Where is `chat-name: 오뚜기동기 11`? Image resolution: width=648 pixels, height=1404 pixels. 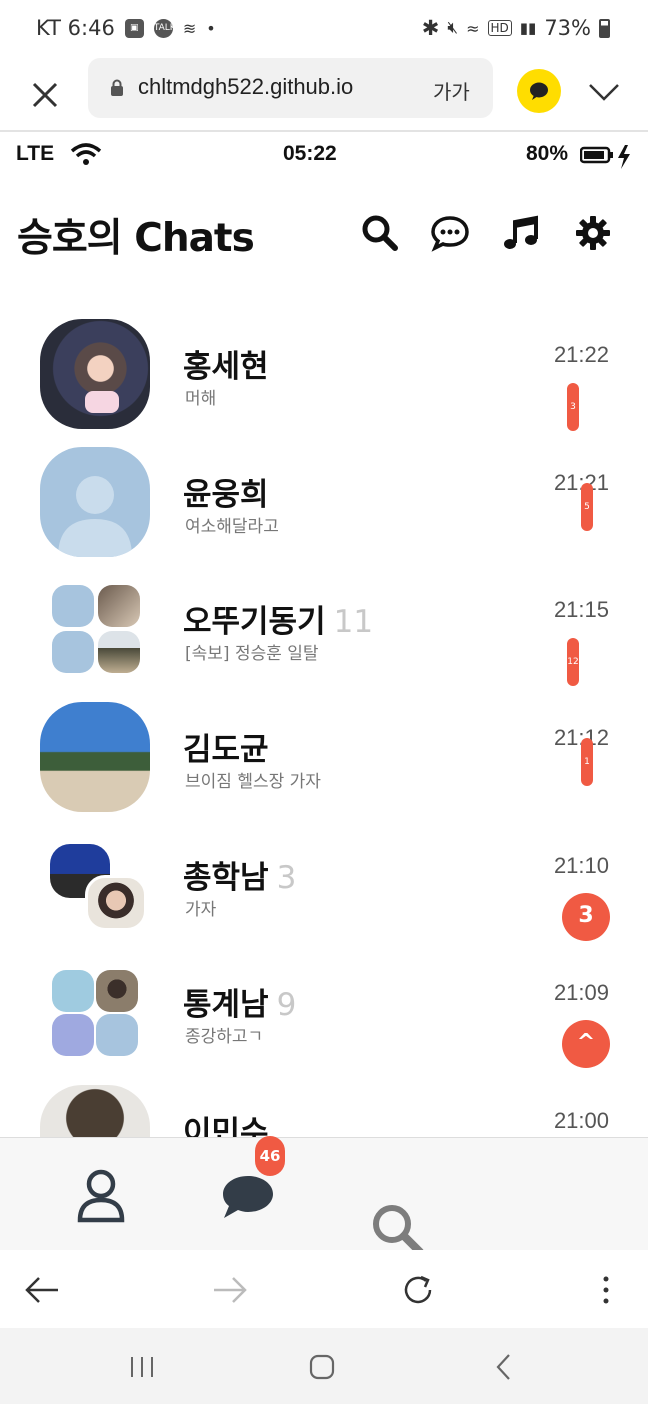
chat-name: 오뚜기동기 11 is located at coordinates (278, 618).